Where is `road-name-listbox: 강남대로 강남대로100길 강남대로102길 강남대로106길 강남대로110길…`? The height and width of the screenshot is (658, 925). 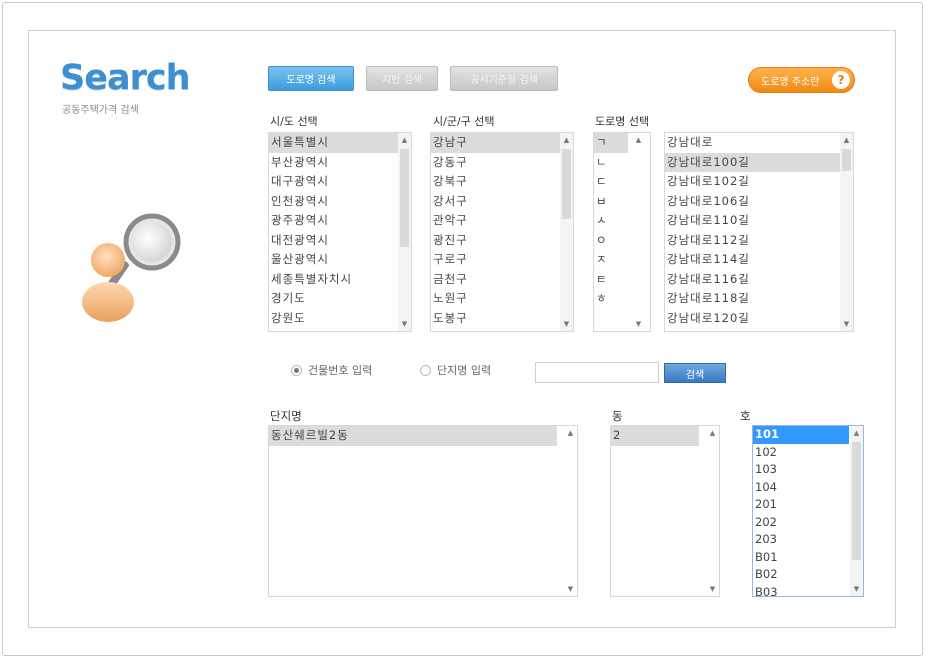 road-name-listbox: 강남대로 강남대로100길 강남대로102길 강남대로106길 강남대로110길… is located at coordinates (759, 232).